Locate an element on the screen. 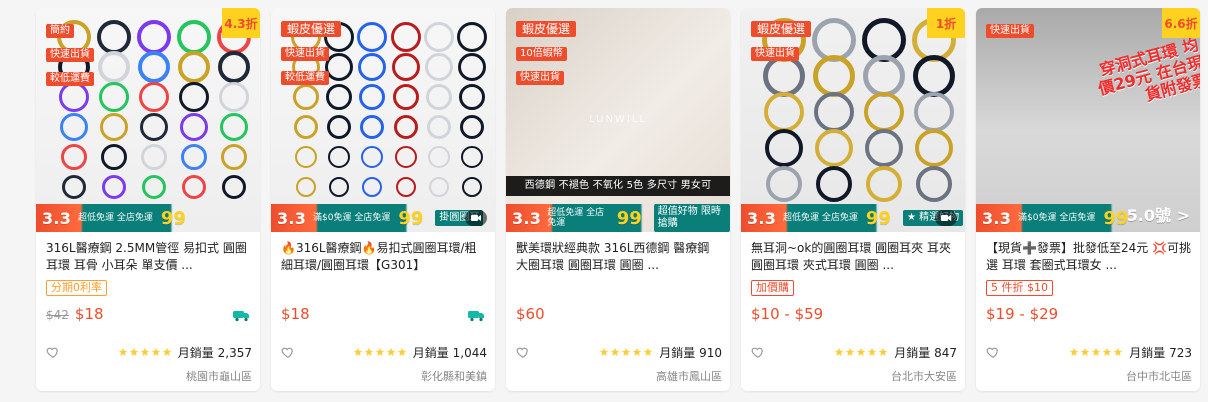  discount-badge: 4.3折 is located at coordinates (241, 23).